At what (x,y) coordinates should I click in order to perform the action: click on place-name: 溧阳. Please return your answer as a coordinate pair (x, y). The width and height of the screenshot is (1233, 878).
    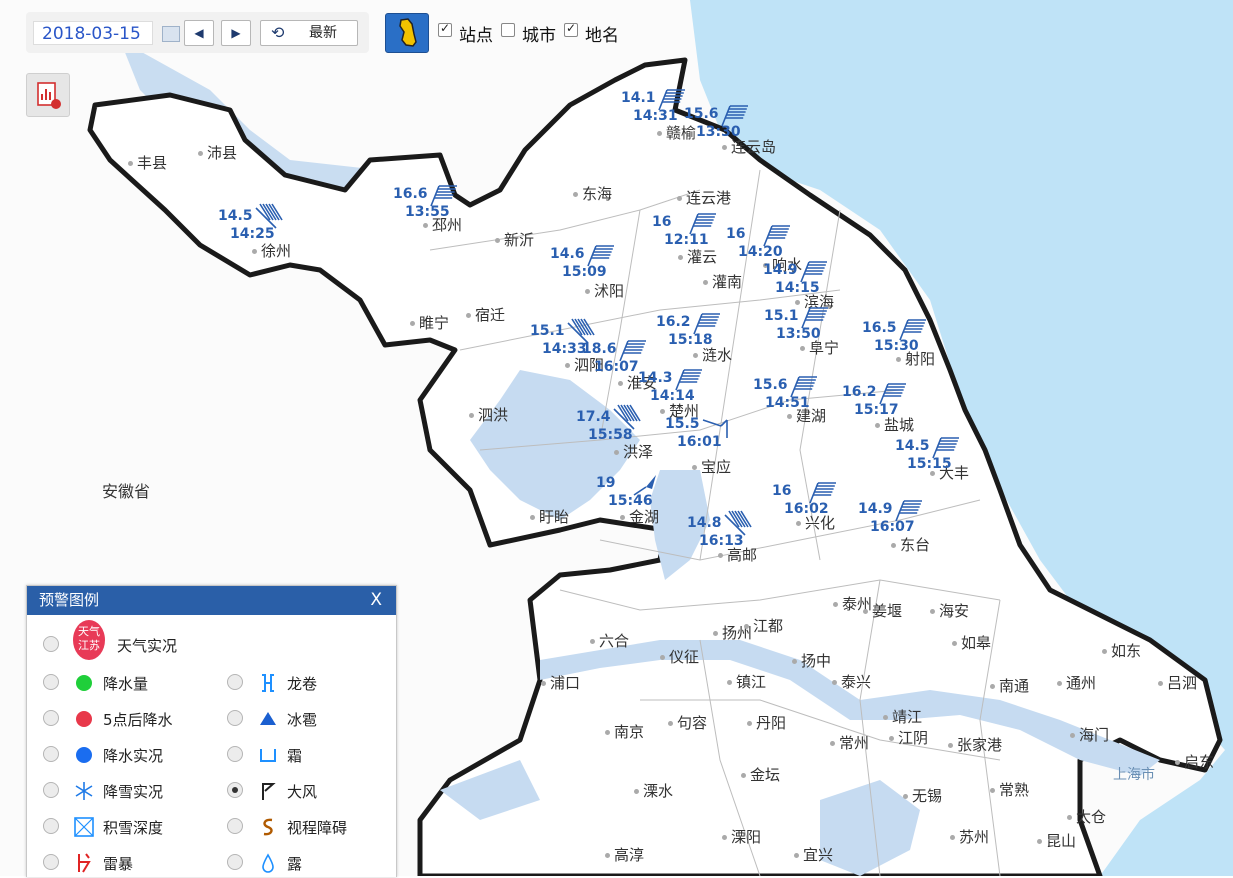
    Looking at the image, I should click on (746, 837).